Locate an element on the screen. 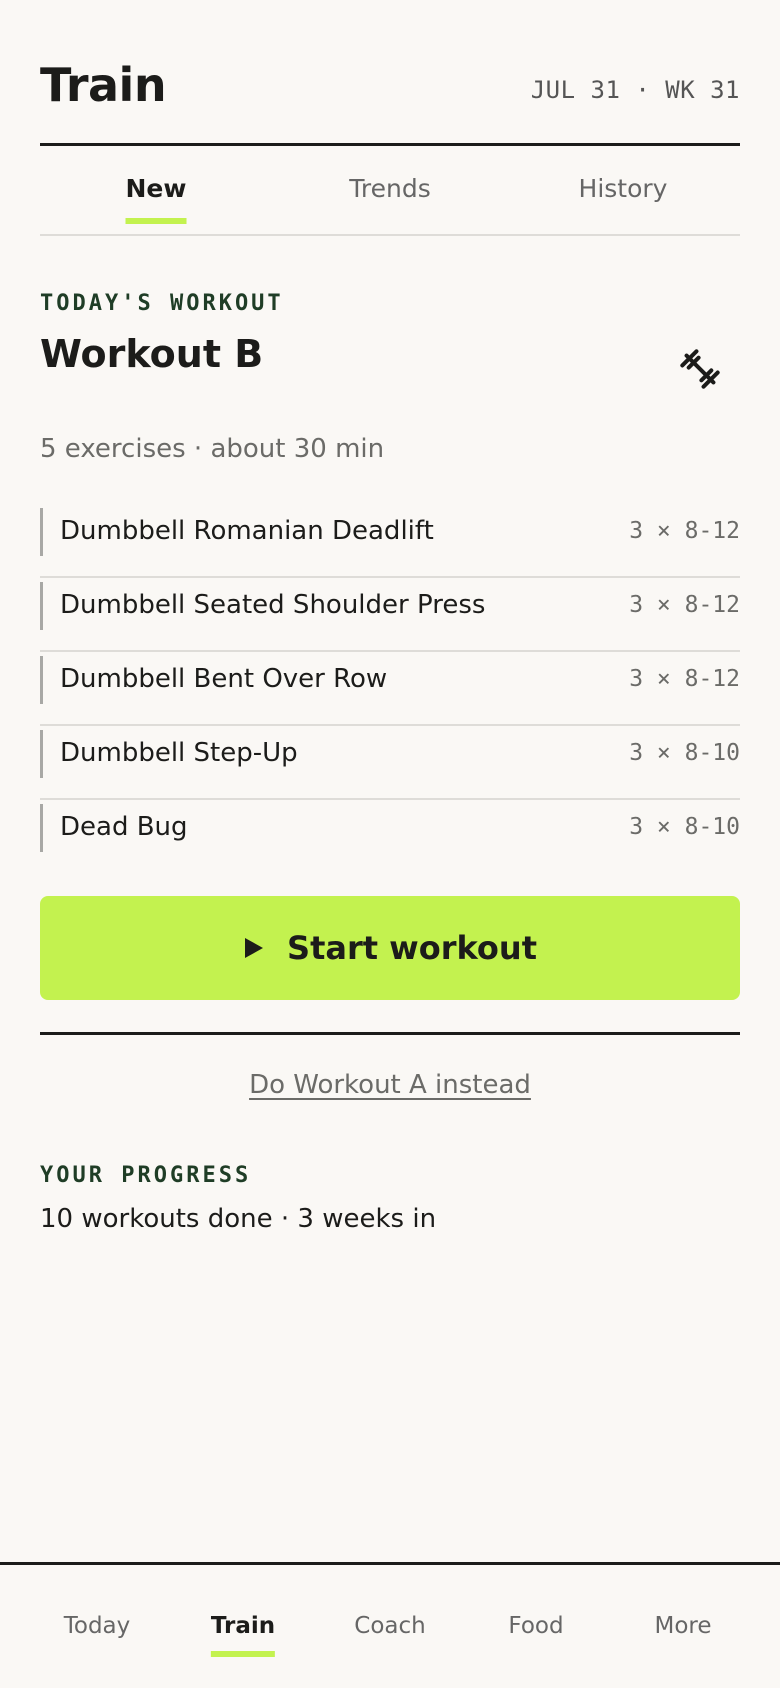  nav-label: Food is located at coordinates (536, 1626).